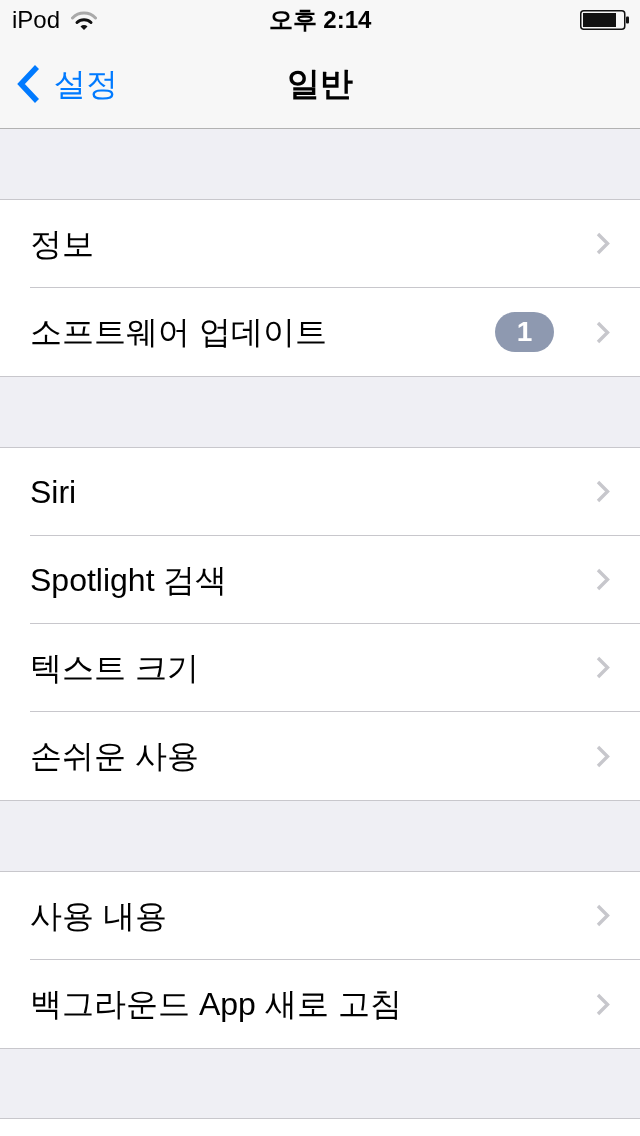 This screenshot has width=640, height=1136. Describe the element at coordinates (605, 20) in the screenshot. I see `battery-icon` at that location.